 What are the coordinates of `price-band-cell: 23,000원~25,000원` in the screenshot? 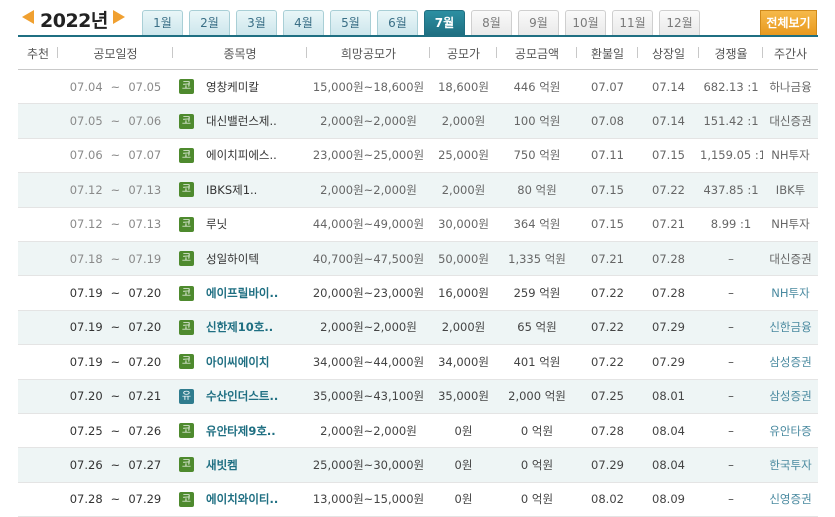 It's located at (368, 156).